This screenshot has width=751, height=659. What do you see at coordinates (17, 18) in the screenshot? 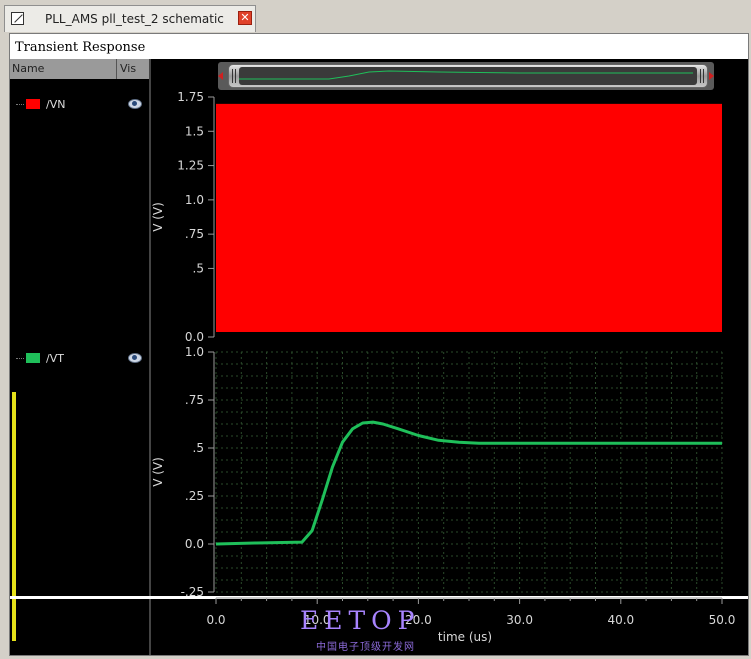
I see `schematic-icon` at bounding box center [17, 18].